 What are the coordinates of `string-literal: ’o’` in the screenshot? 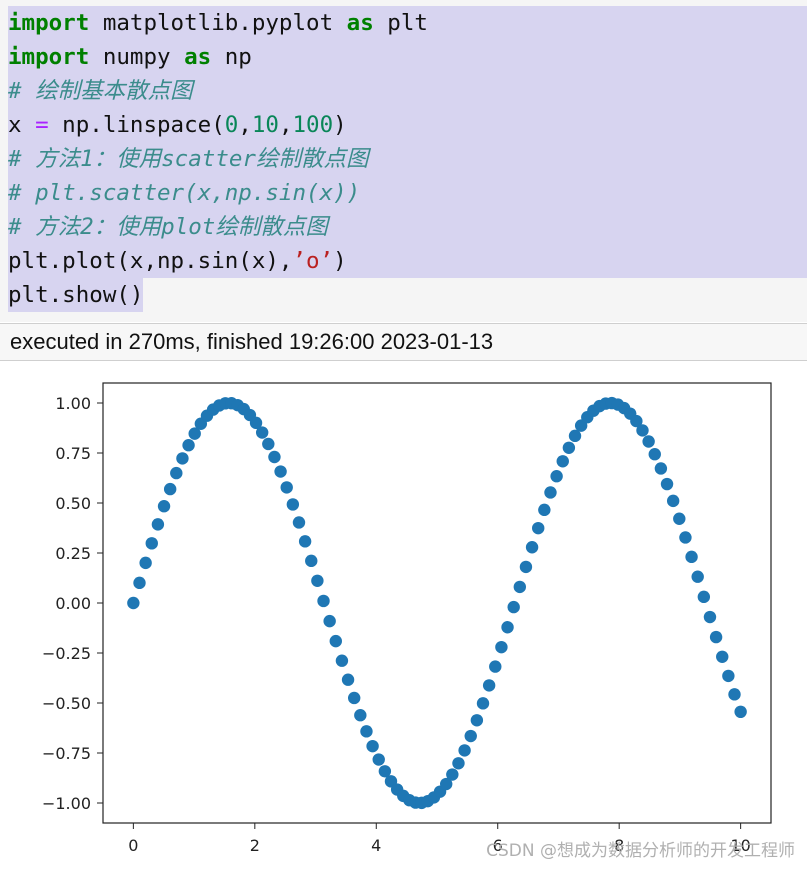 It's located at (313, 261).